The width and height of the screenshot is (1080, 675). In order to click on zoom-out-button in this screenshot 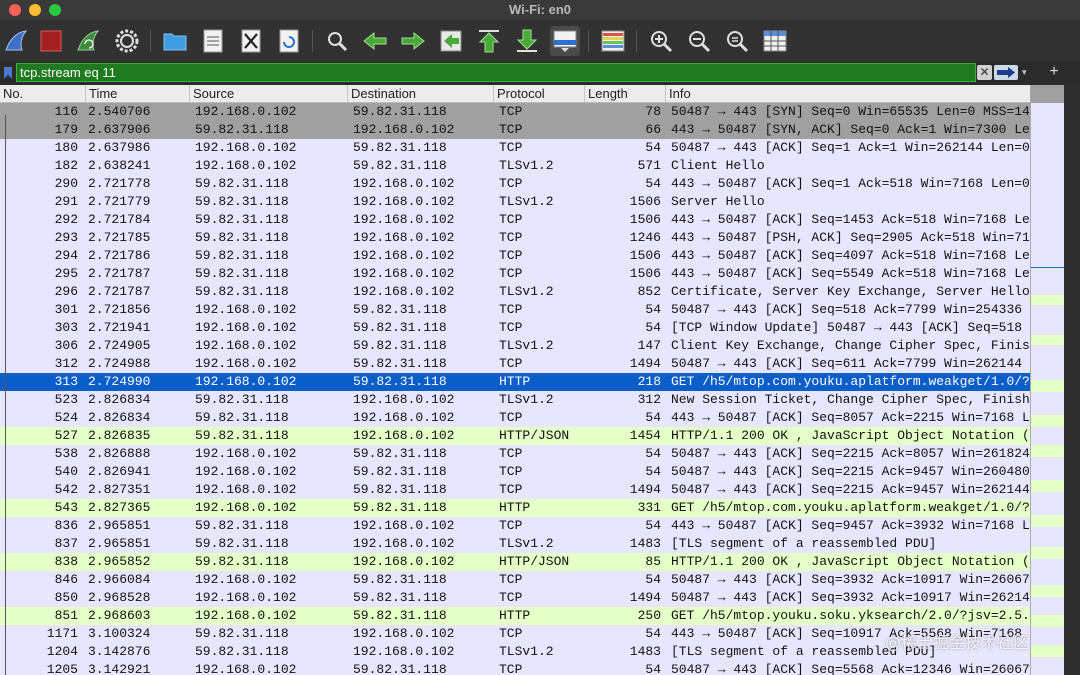, I will do `click(699, 41)`.